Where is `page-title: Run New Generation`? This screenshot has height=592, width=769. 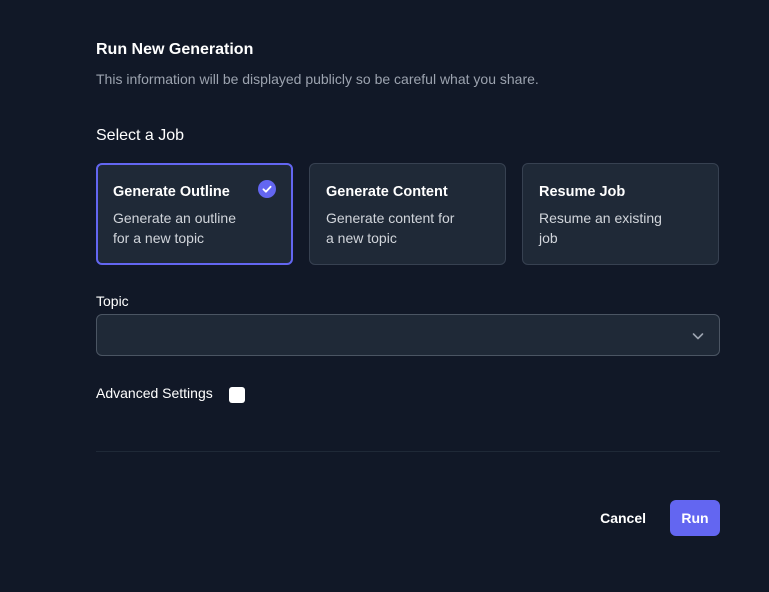
page-title: Run New Generation is located at coordinates (175, 49).